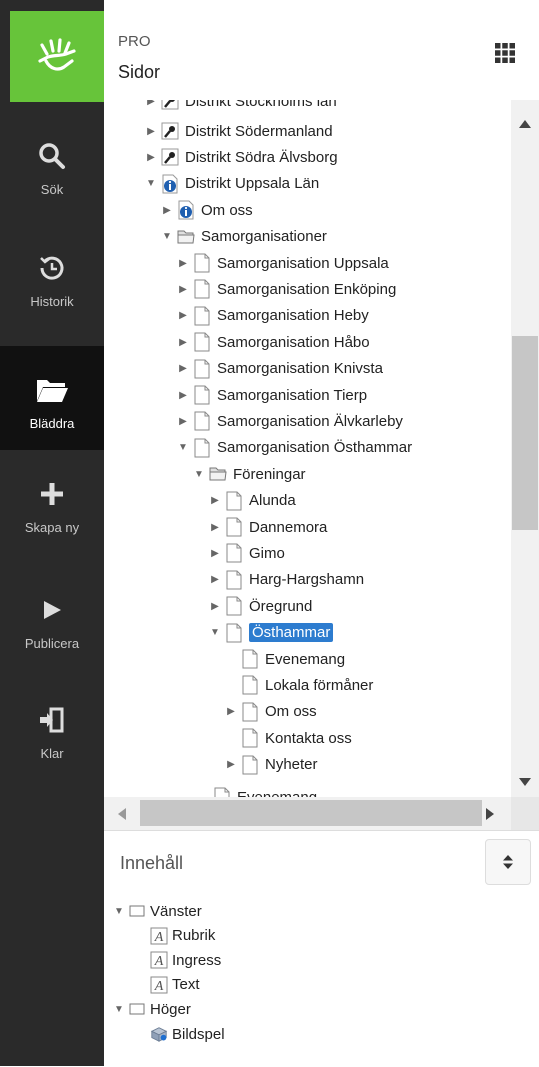 This screenshot has height=1067, width=539. Describe the element at coordinates (159, 936) in the screenshot. I see `text-block-icon: A` at that location.